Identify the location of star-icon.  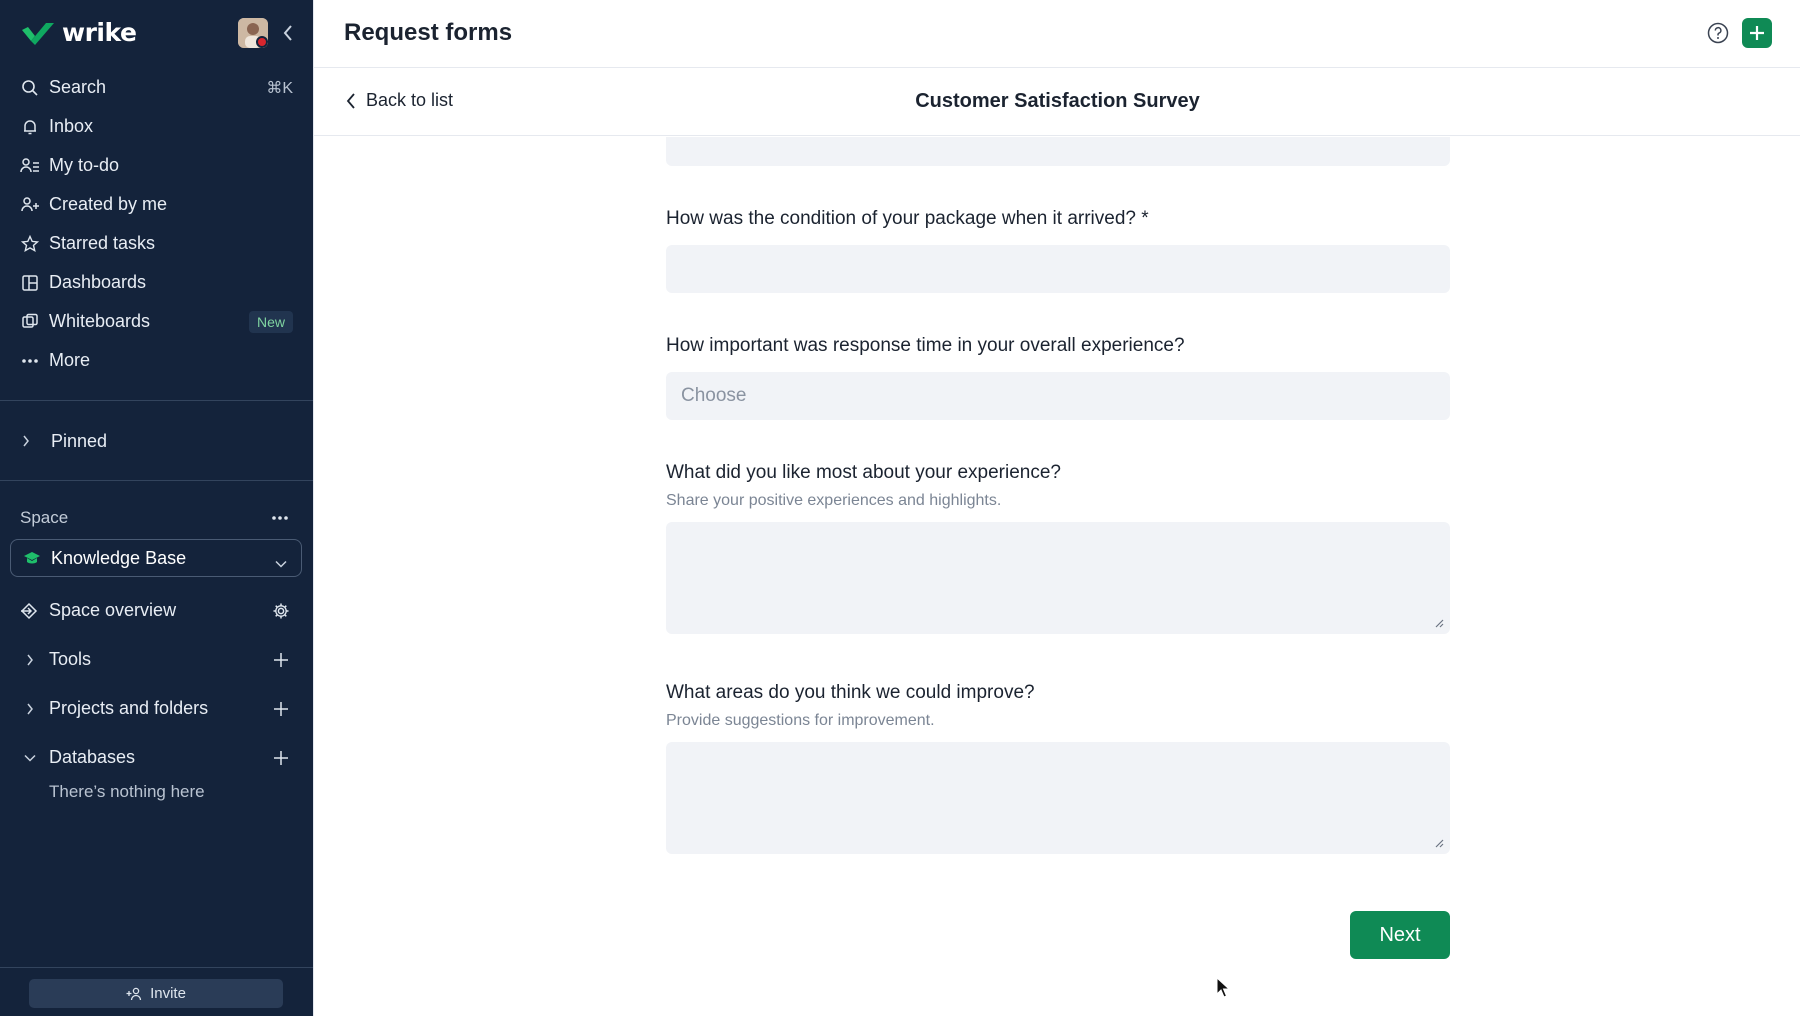
(30, 244).